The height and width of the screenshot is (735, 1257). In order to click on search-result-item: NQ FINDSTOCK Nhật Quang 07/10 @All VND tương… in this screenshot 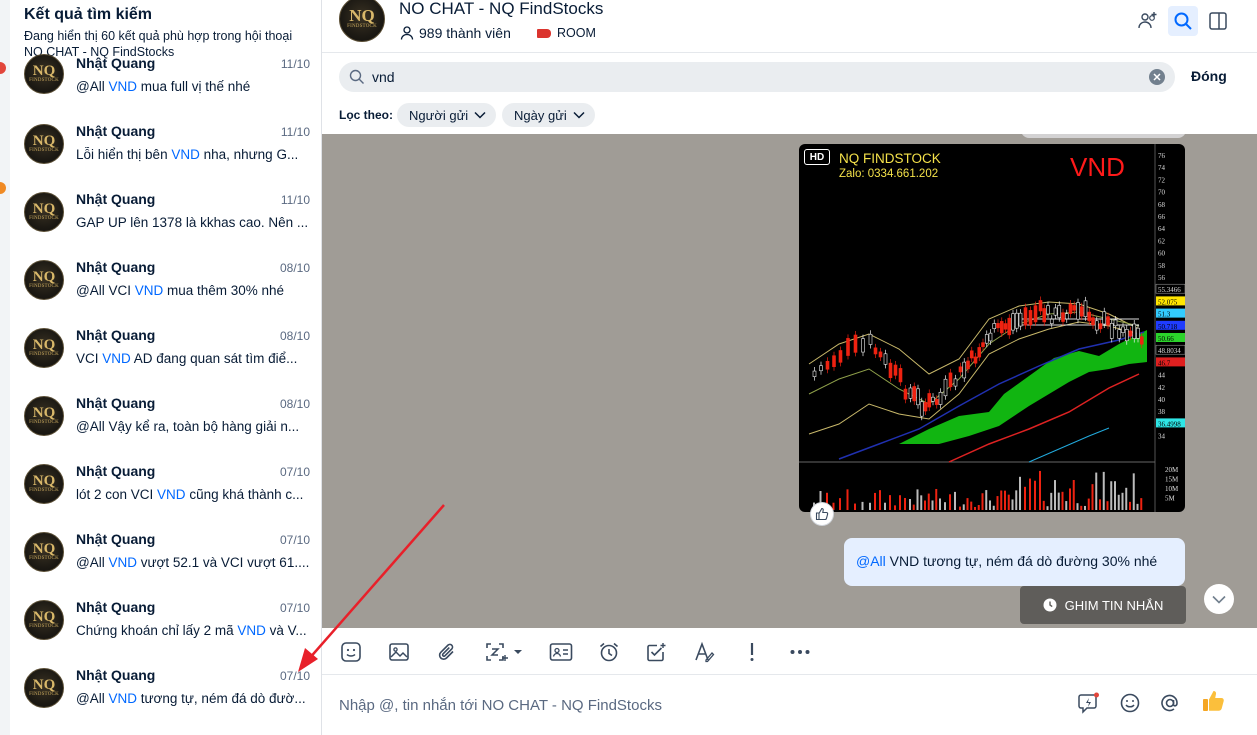, I will do `click(165, 698)`.